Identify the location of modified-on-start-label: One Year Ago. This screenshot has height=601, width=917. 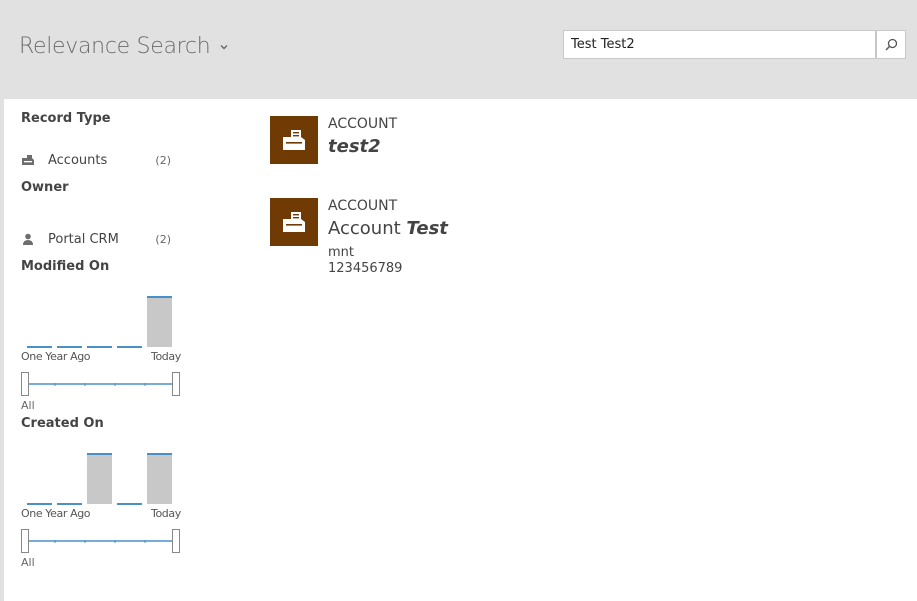
(56, 356).